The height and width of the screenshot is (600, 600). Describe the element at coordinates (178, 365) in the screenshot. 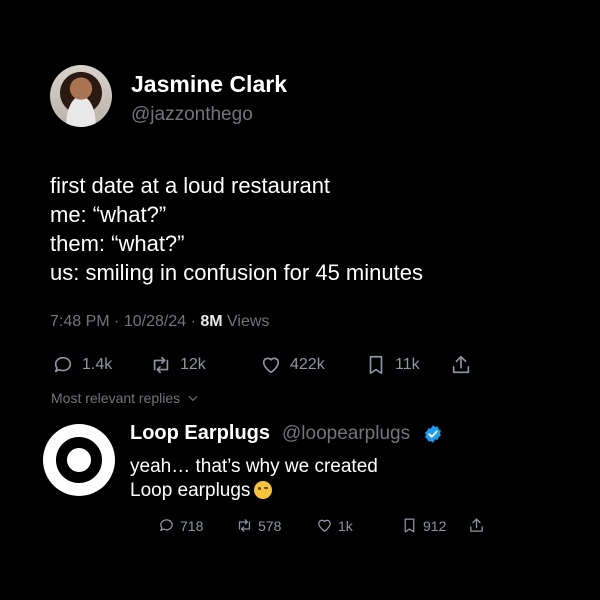

I see `repost-button: 12k` at that location.